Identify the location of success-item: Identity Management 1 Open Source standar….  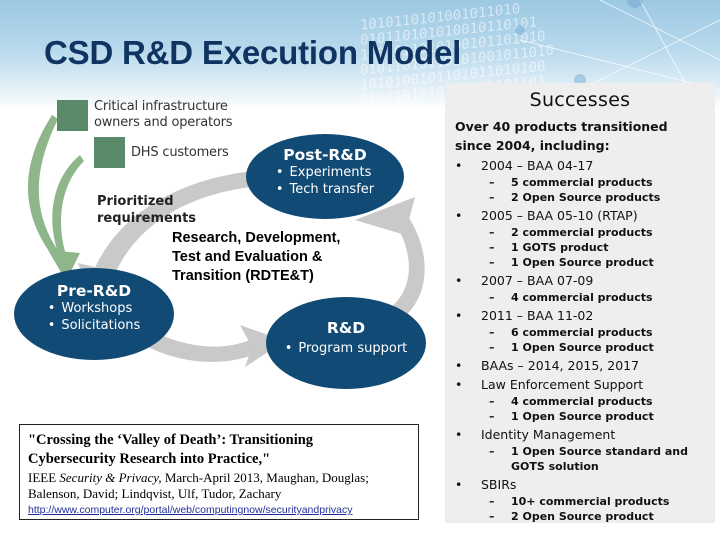
(580, 450).